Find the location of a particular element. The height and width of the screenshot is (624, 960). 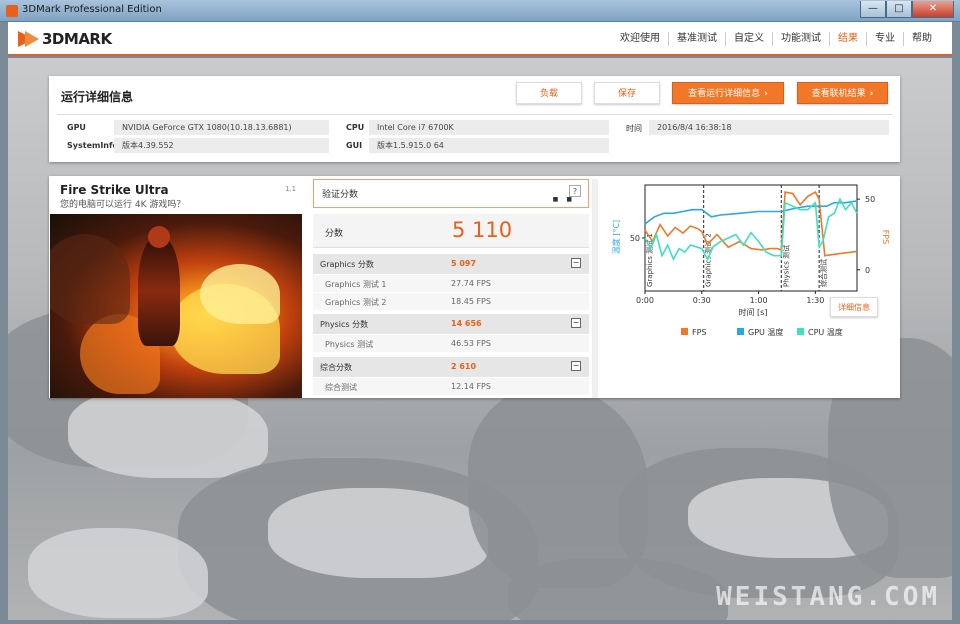

main-nav: 欢迎使用 基准测试 自定义 功能测试 结果 专业 帮助 is located at coordinates (776, 39).